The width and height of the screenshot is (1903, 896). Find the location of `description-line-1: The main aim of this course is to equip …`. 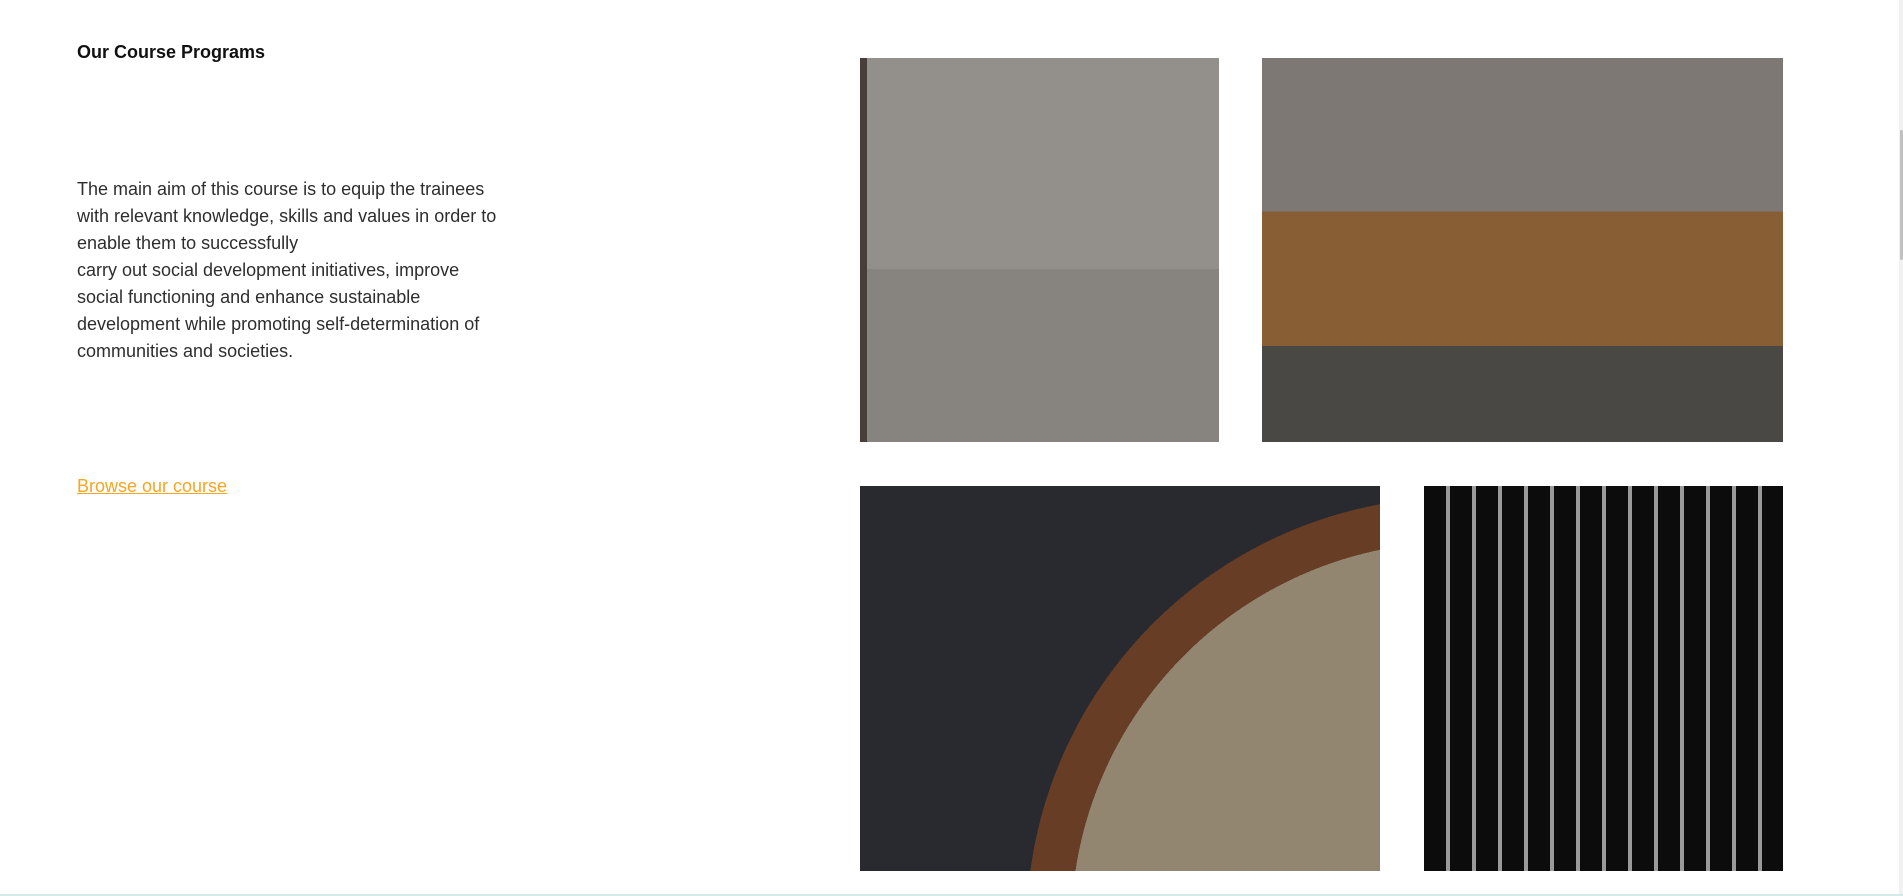

description-line-1: The main aim of this course is to equip … is located at coordinates (281, 189).